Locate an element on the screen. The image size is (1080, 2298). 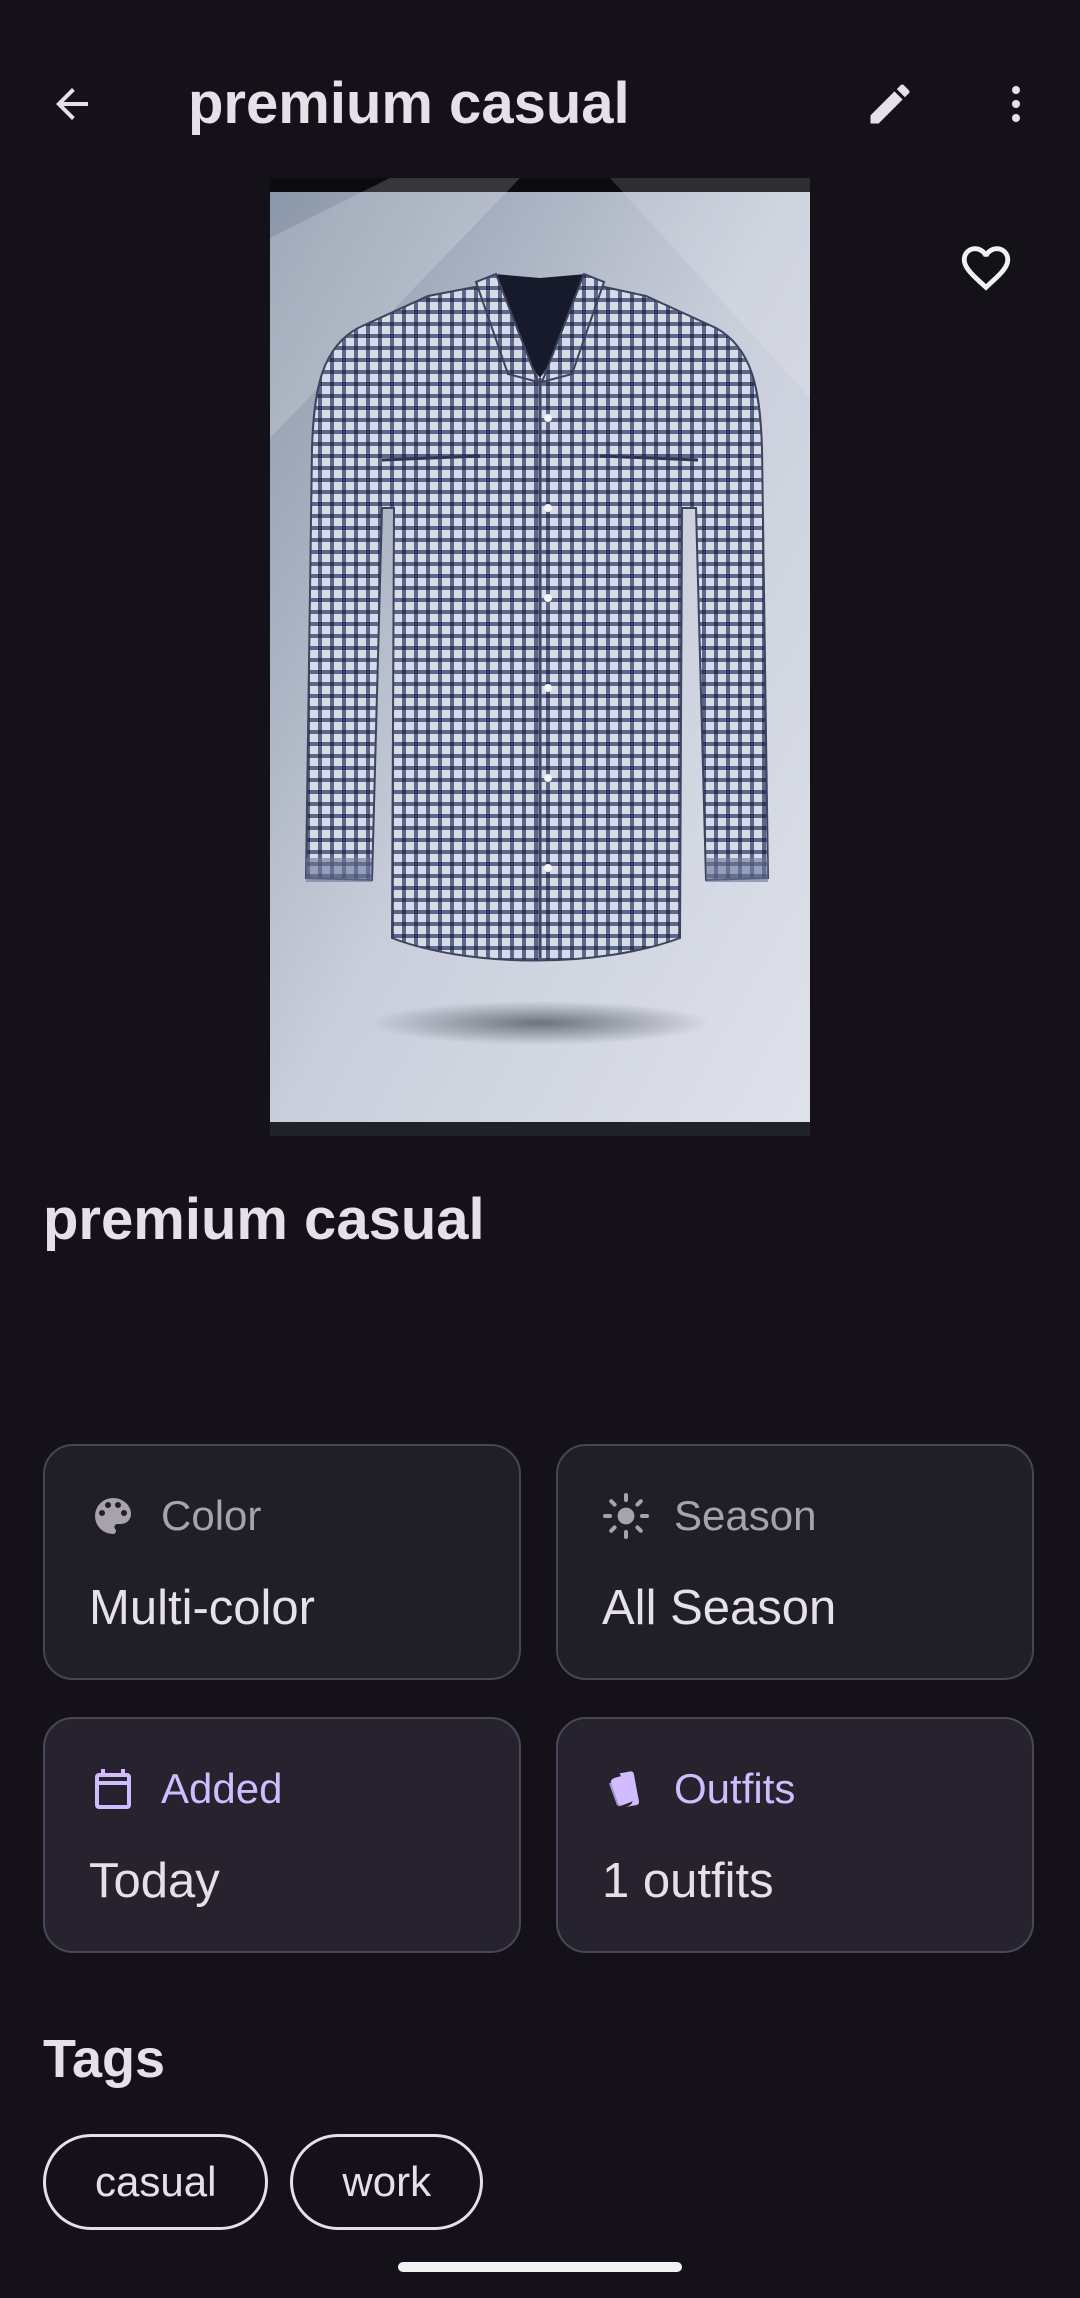
pencil-icon is located at coordinates (890, 104).